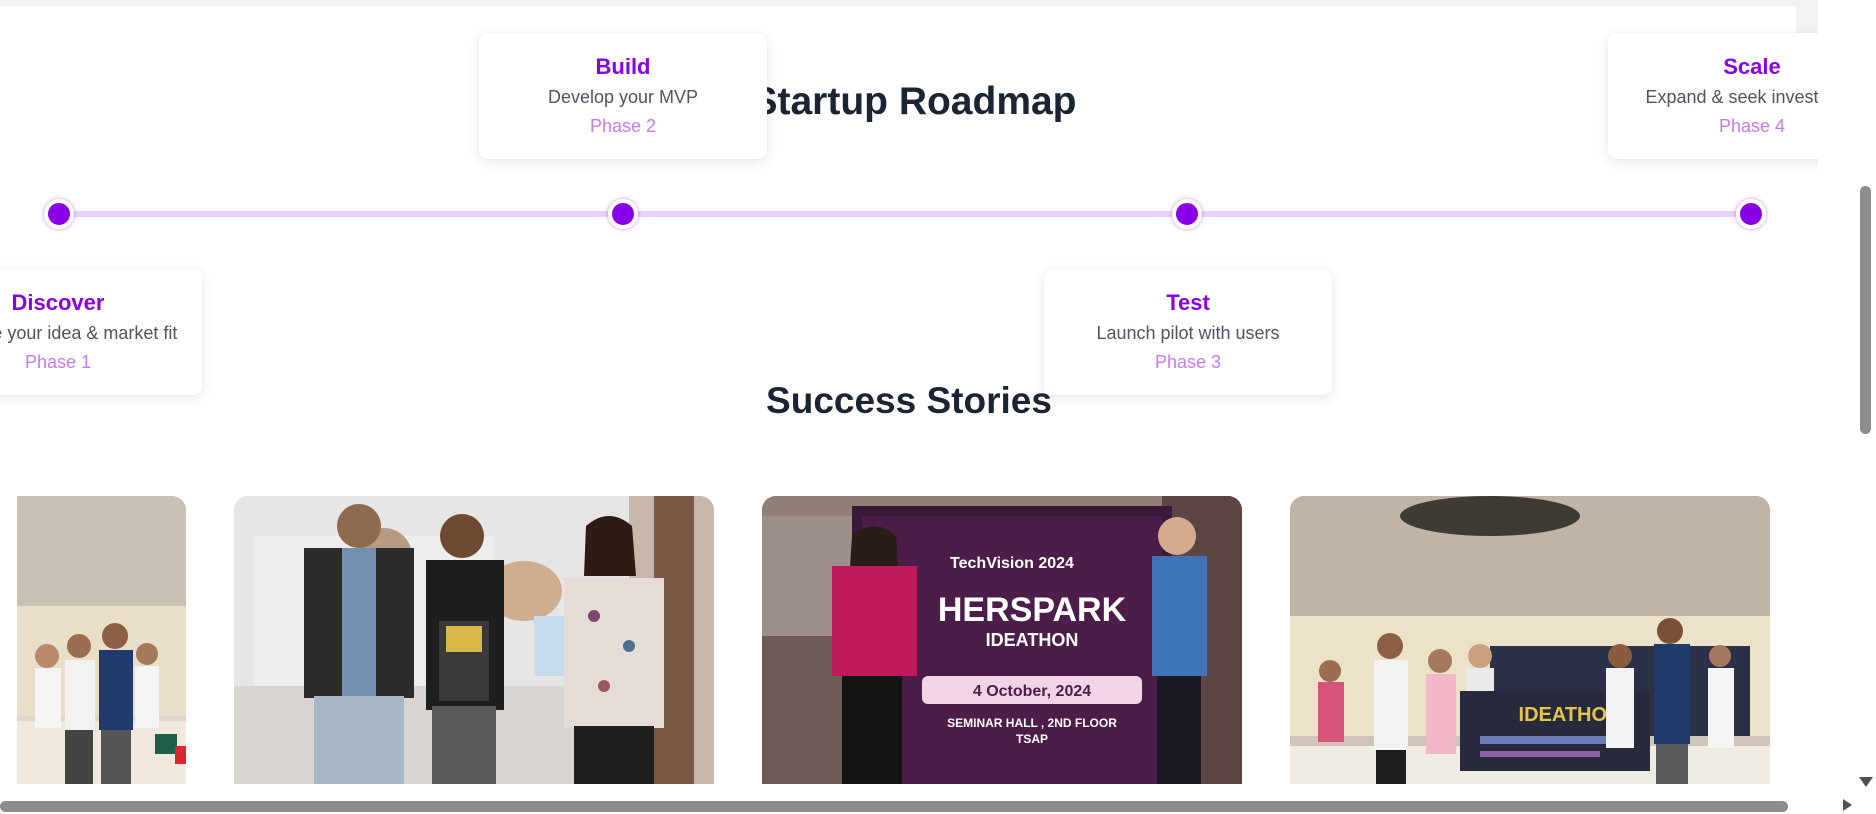 This screenshot has width=1876, height=814. What do you see at coordinates (623, 126) in the screenshot?
I see `card-phase: Phase 2` at bounding box center [623, 126].